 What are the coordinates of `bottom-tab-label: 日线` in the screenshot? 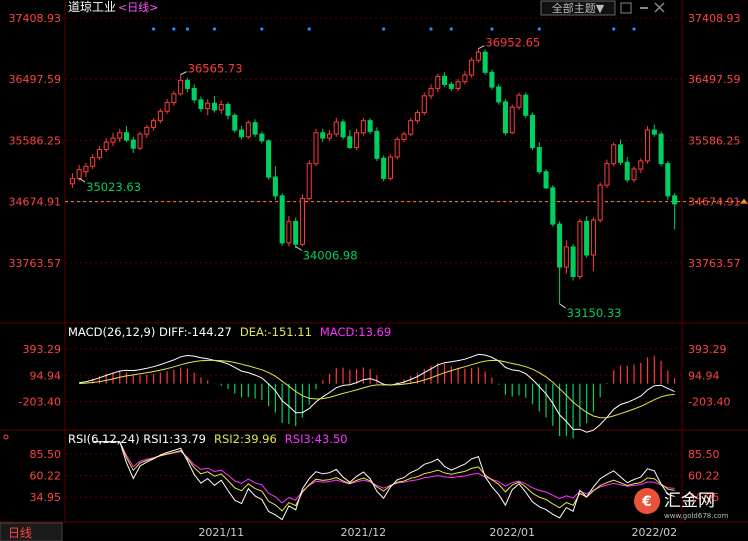 It's located at (20, 533).